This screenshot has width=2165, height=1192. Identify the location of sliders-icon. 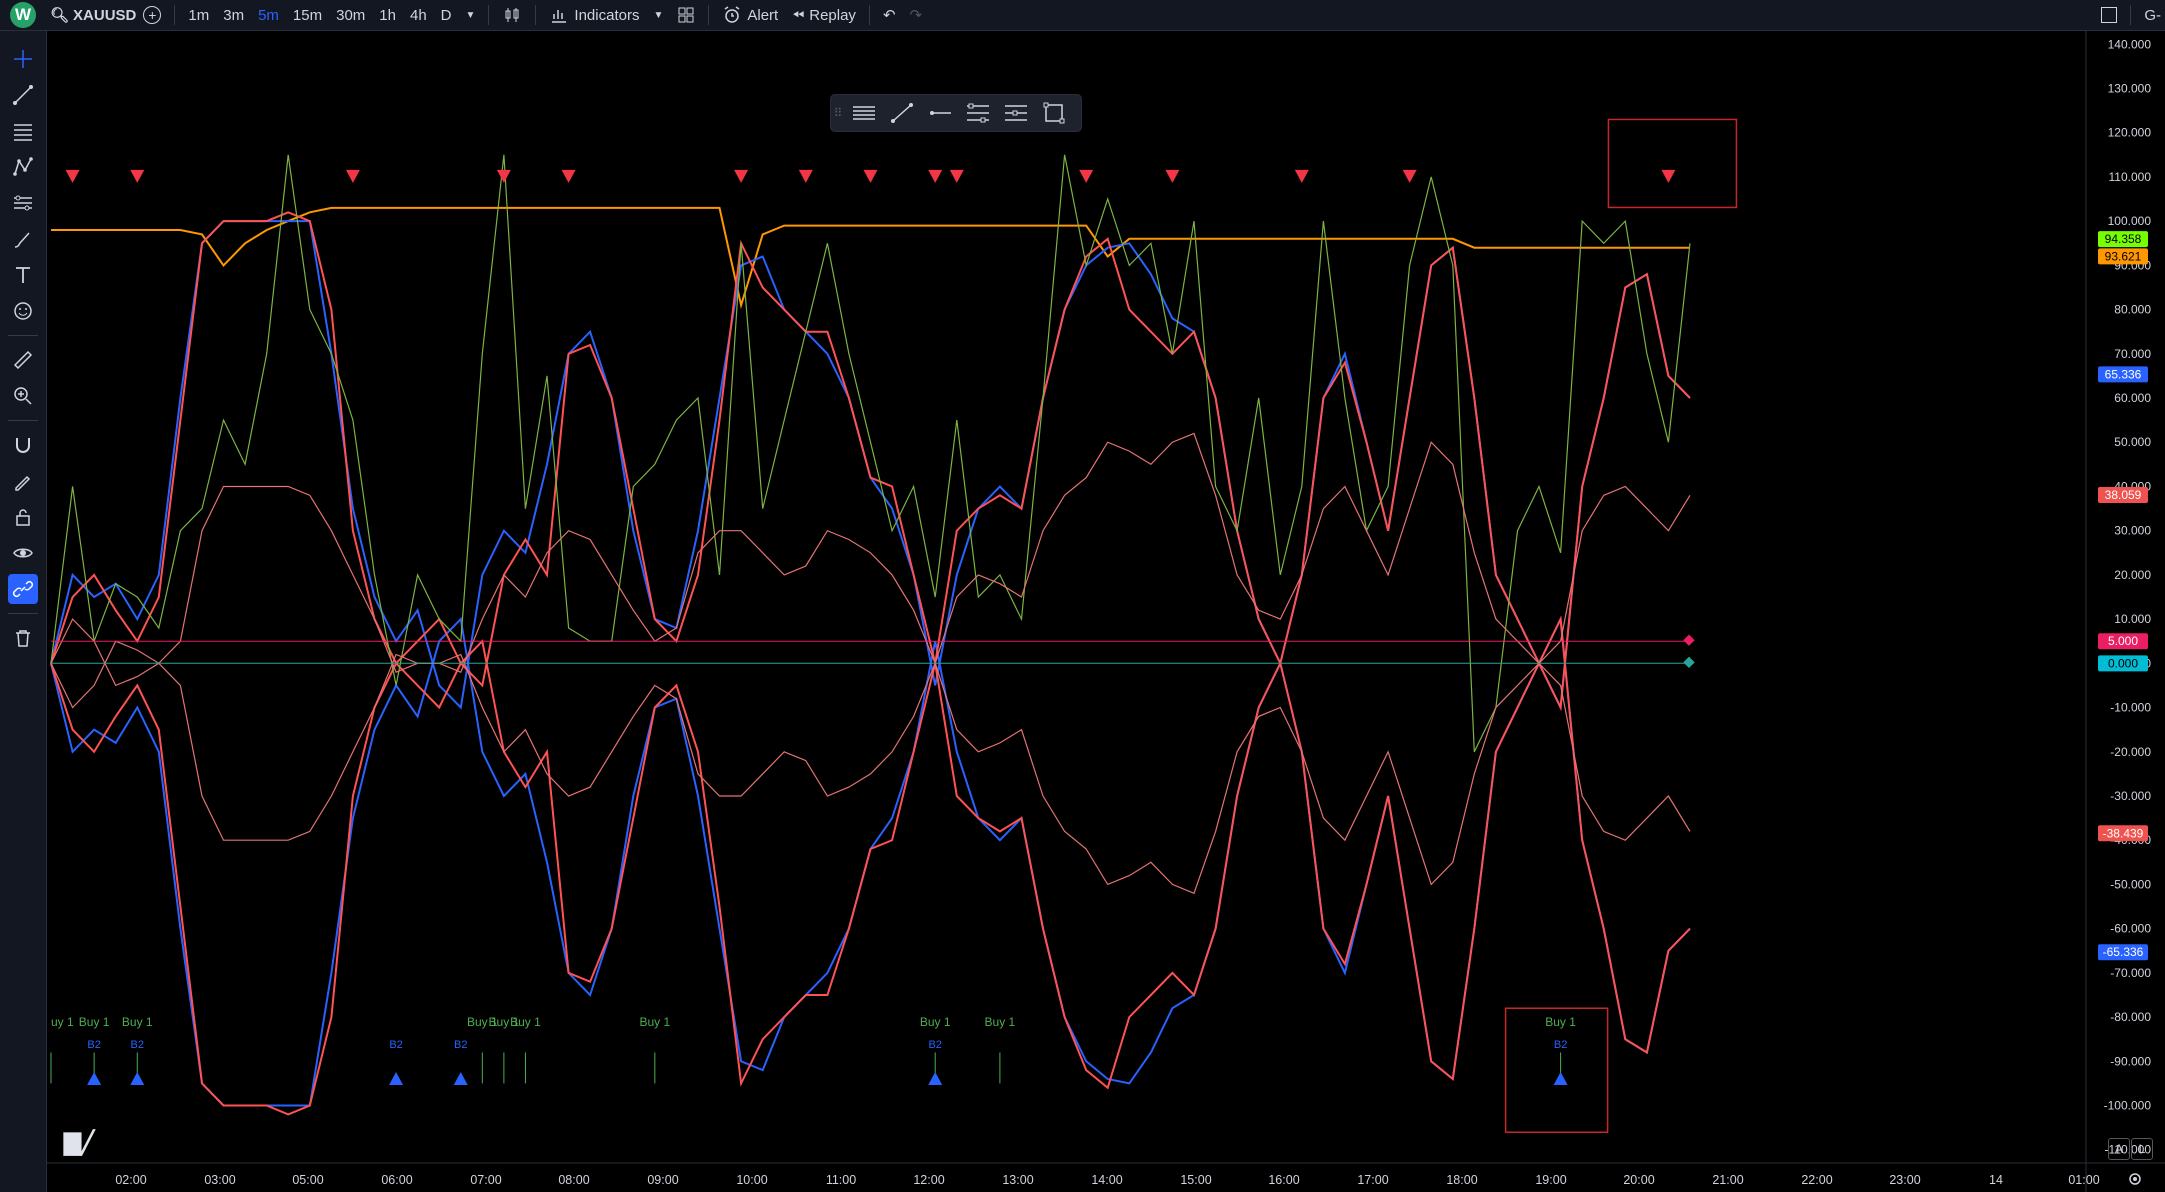
(23, 203).